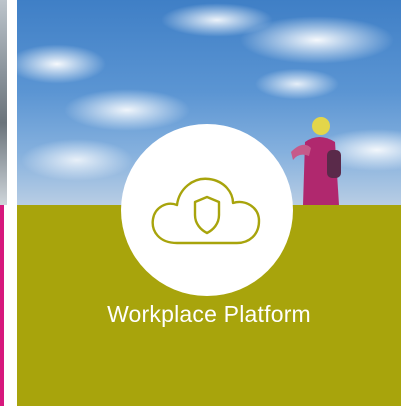  I want to click on person-climber-image, so click(316, 161).